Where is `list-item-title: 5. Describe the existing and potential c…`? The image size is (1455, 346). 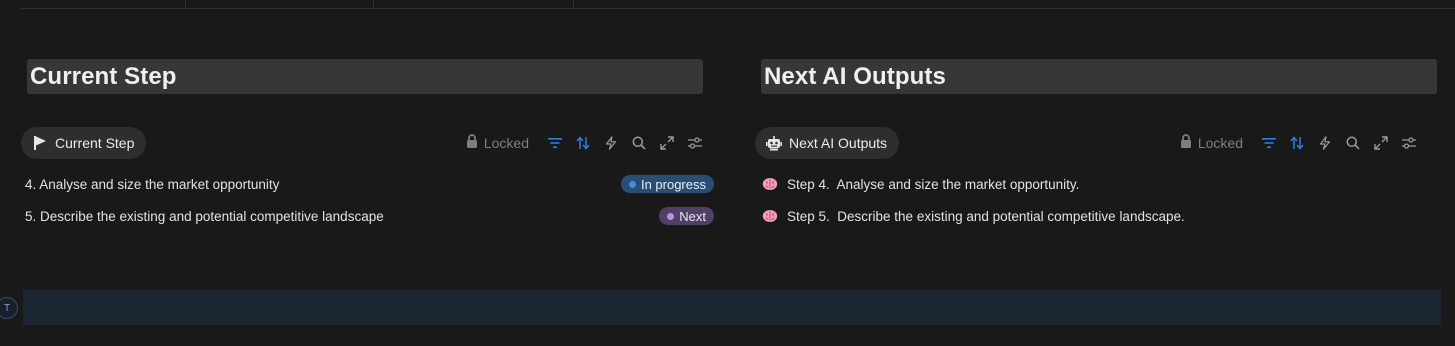 list-item-title: 5. Describe the existing and potential c… is located at coordinates (204, 216).